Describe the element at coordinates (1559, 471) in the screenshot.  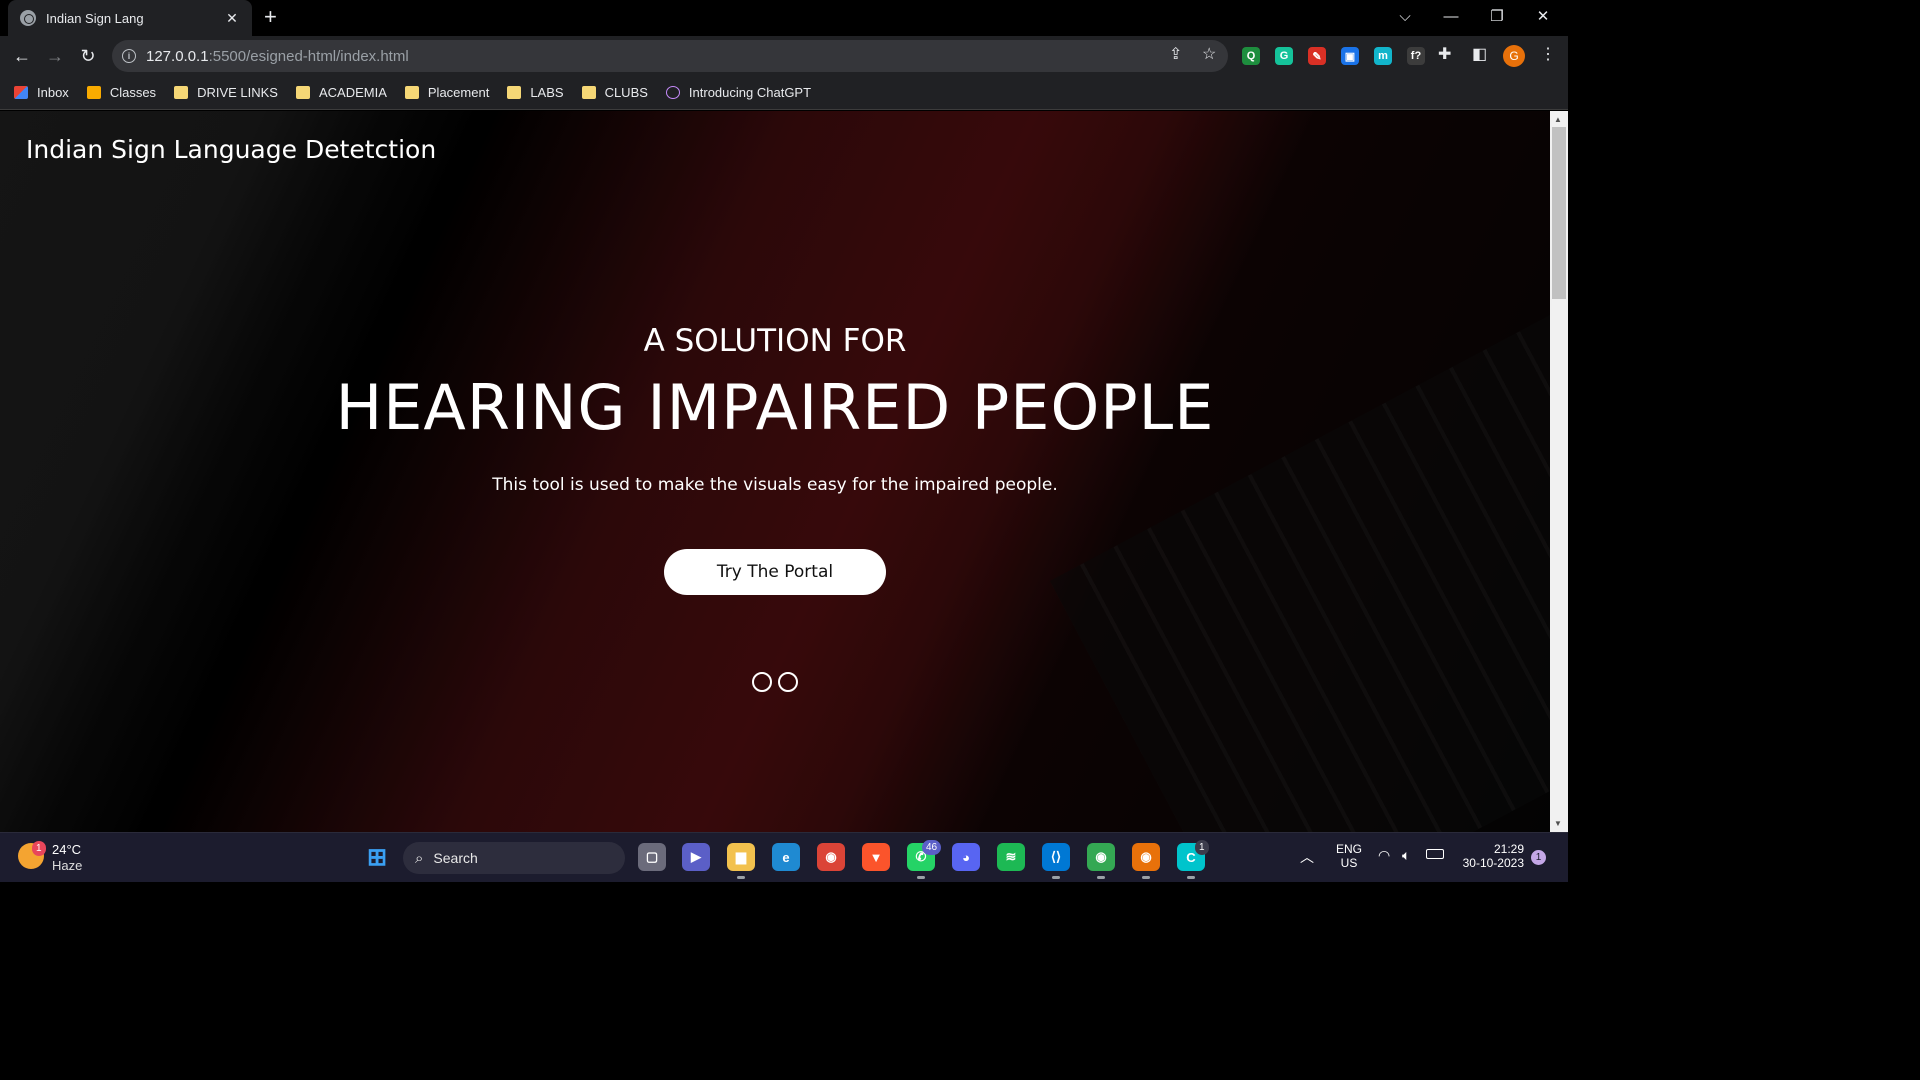
I see `page-scrollbar: ▲ ▼` at that location.